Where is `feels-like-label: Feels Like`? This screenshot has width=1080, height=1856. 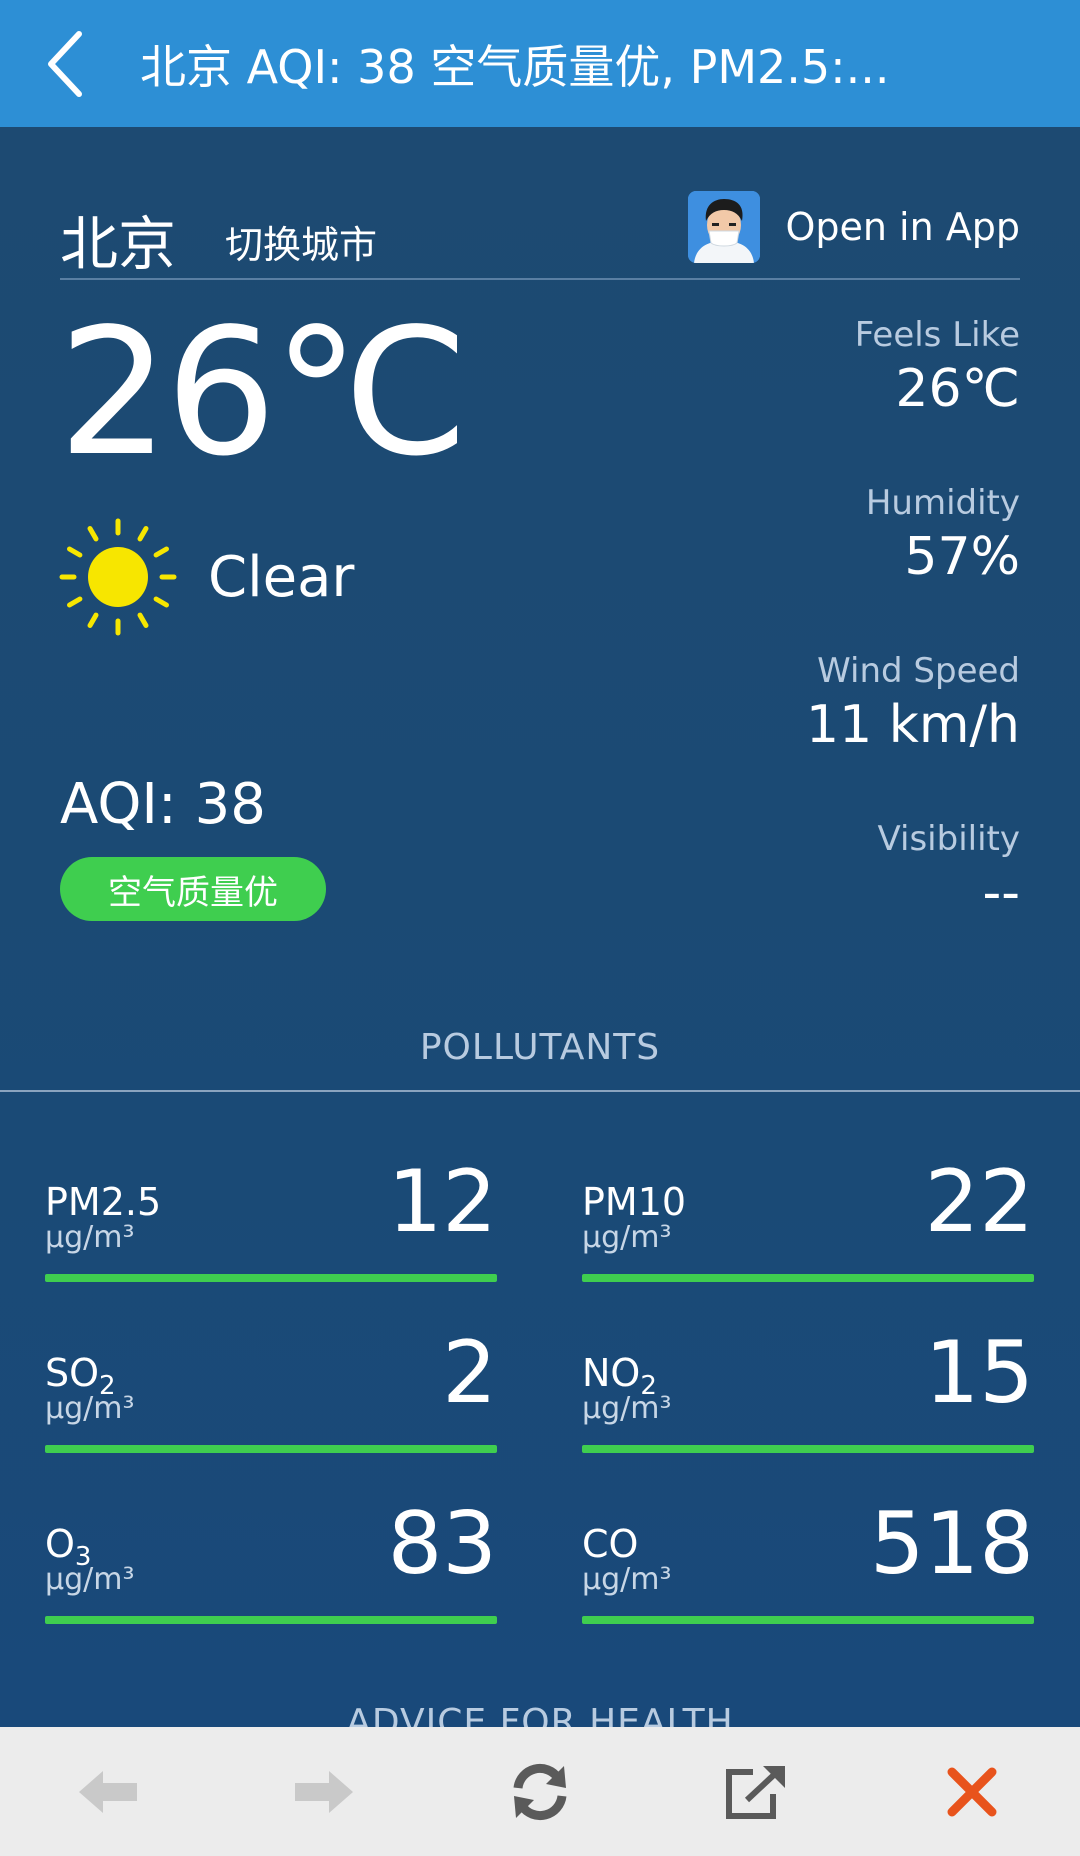
feels-like-label: Feels Like is located at coordinates (937, 335).